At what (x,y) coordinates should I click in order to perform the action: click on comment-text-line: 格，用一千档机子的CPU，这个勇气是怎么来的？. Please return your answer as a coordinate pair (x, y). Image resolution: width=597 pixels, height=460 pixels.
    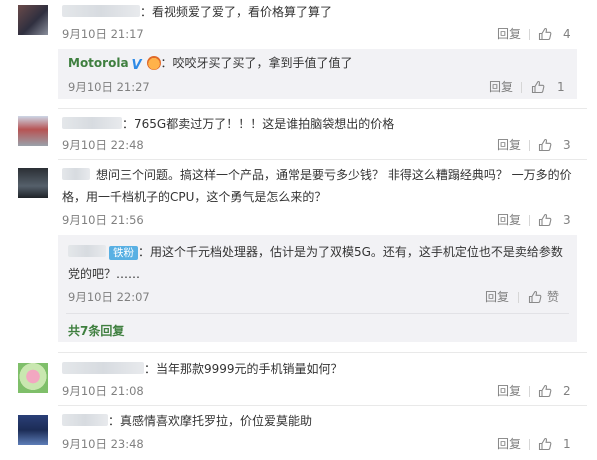
    Looking at the image, I should click on (194, 197).